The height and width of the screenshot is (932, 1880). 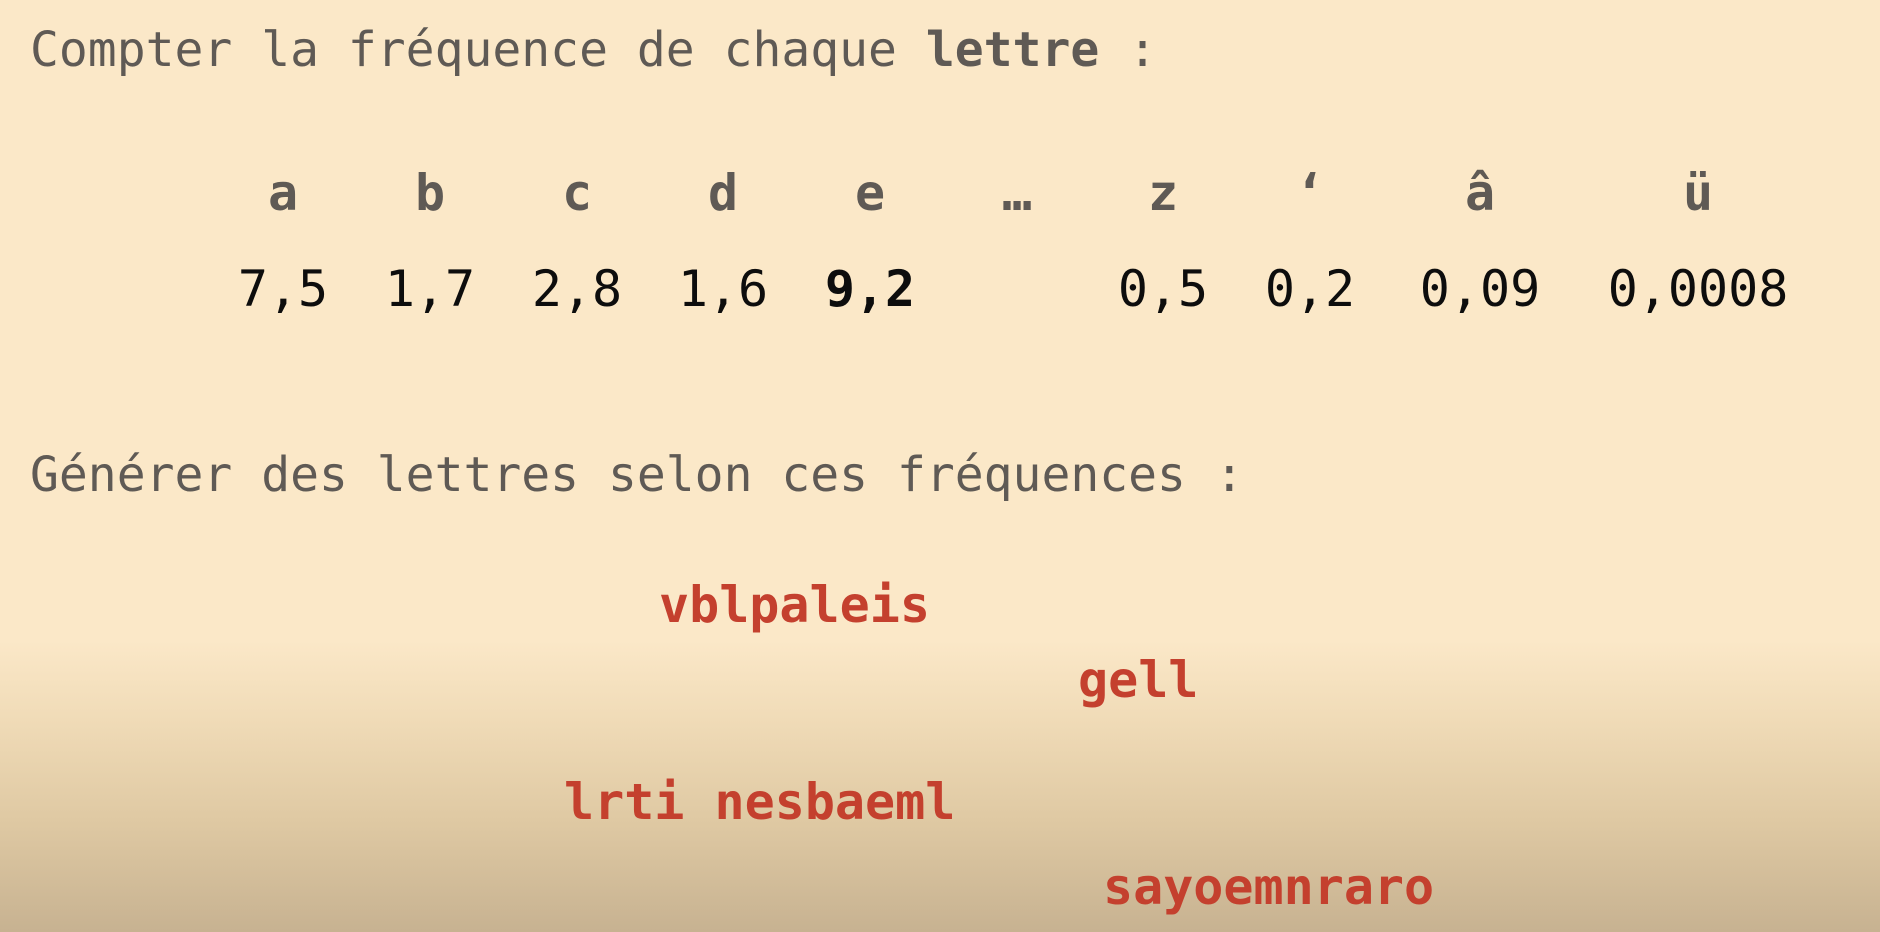 What do you see at coordinates (1163, 193) in the screenshot?
I see `letter-cell: z` at bounding box center [1163, 193].